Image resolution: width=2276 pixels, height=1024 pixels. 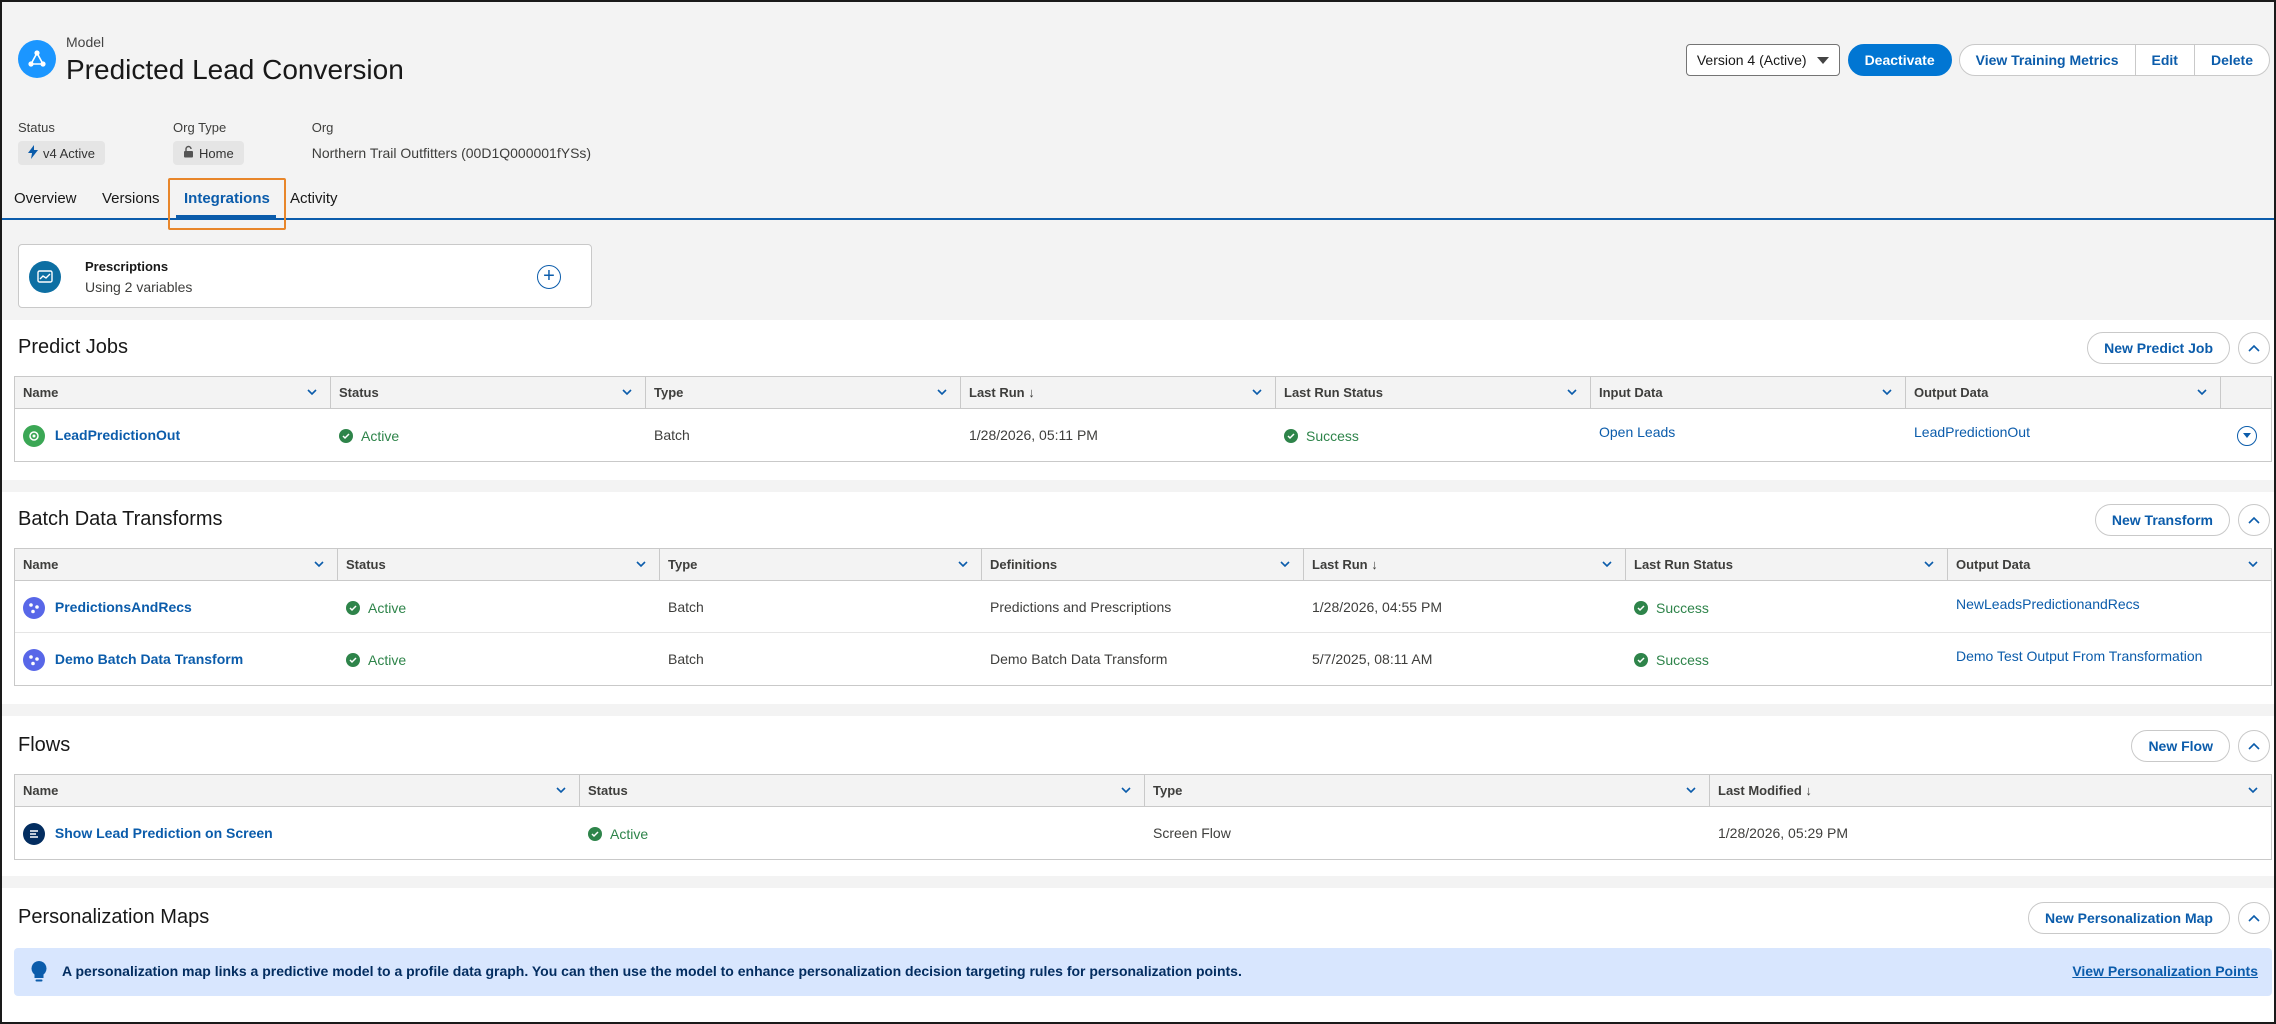 I want to click on tab-overview: Overview, so click(x=45, y=198).